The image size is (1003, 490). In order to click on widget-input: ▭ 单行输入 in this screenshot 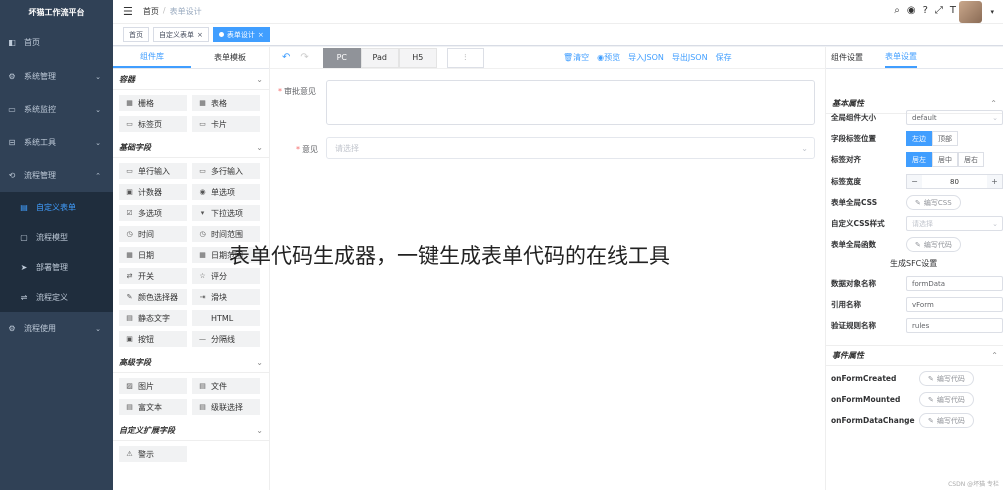, I will do `click(153, 171)`.